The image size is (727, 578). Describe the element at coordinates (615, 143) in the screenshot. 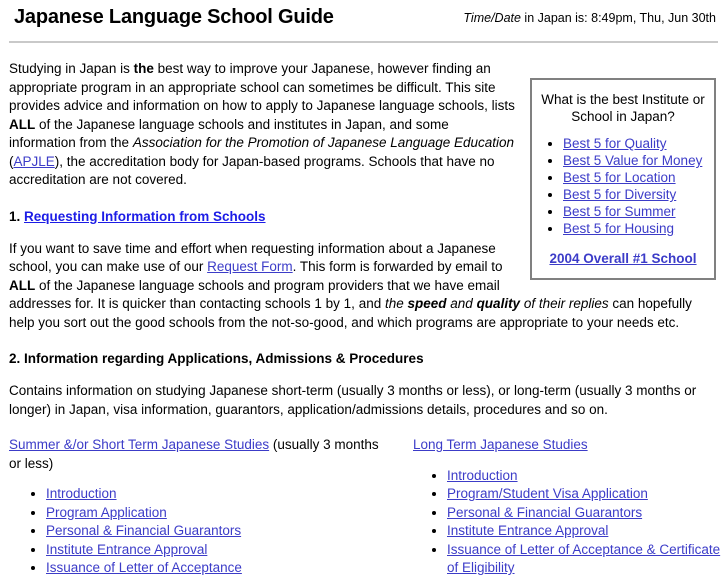

I see `best-link-quality: Best 5 for Quality` at that location.